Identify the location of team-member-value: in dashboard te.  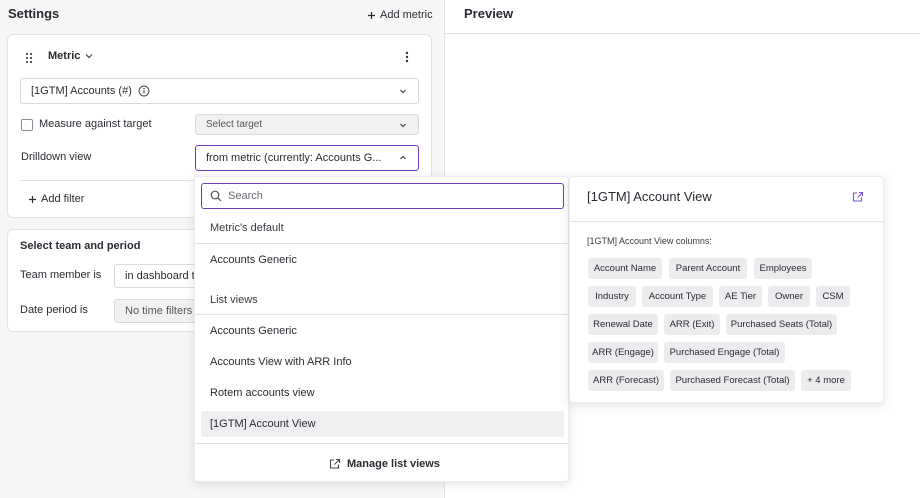
(163, 276).